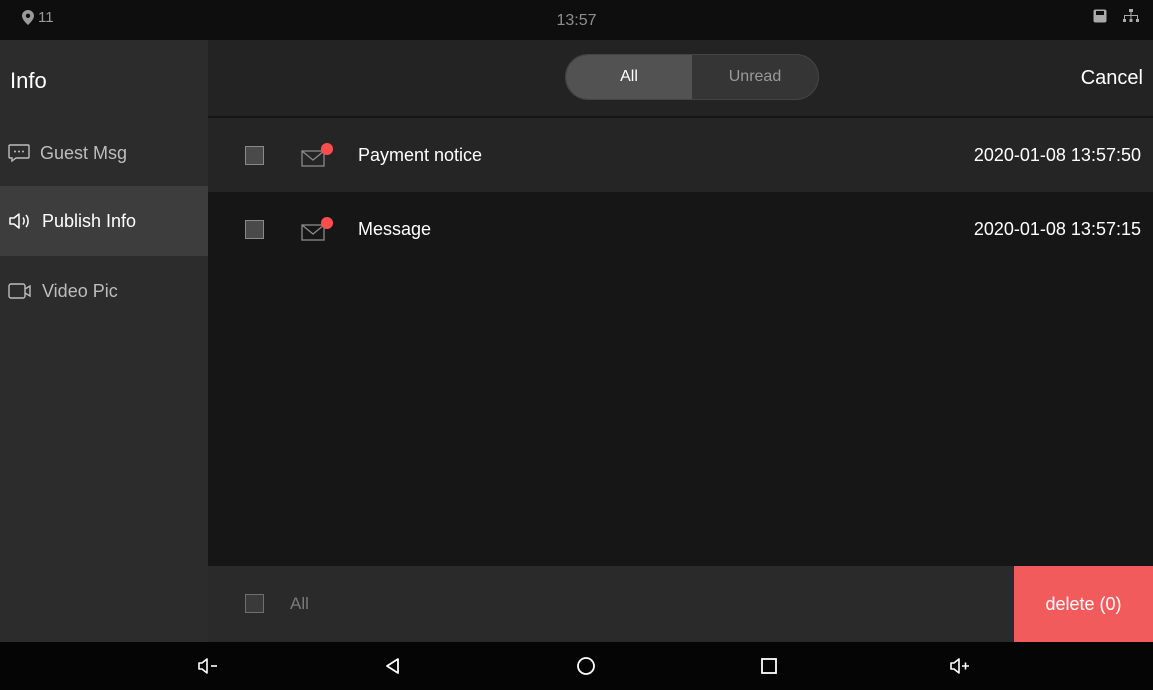 This screenshot has width=1153, height=690. Describe the element at coordinates (19, 153) in the screenshot. I see `chat-bubble-icon` at that location.